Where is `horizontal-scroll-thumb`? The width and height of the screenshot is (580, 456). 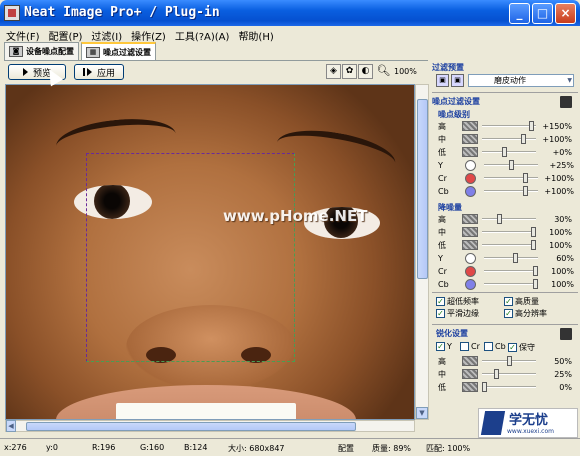
horizontal-scroll-thumb is located at coordinates (191, 426).